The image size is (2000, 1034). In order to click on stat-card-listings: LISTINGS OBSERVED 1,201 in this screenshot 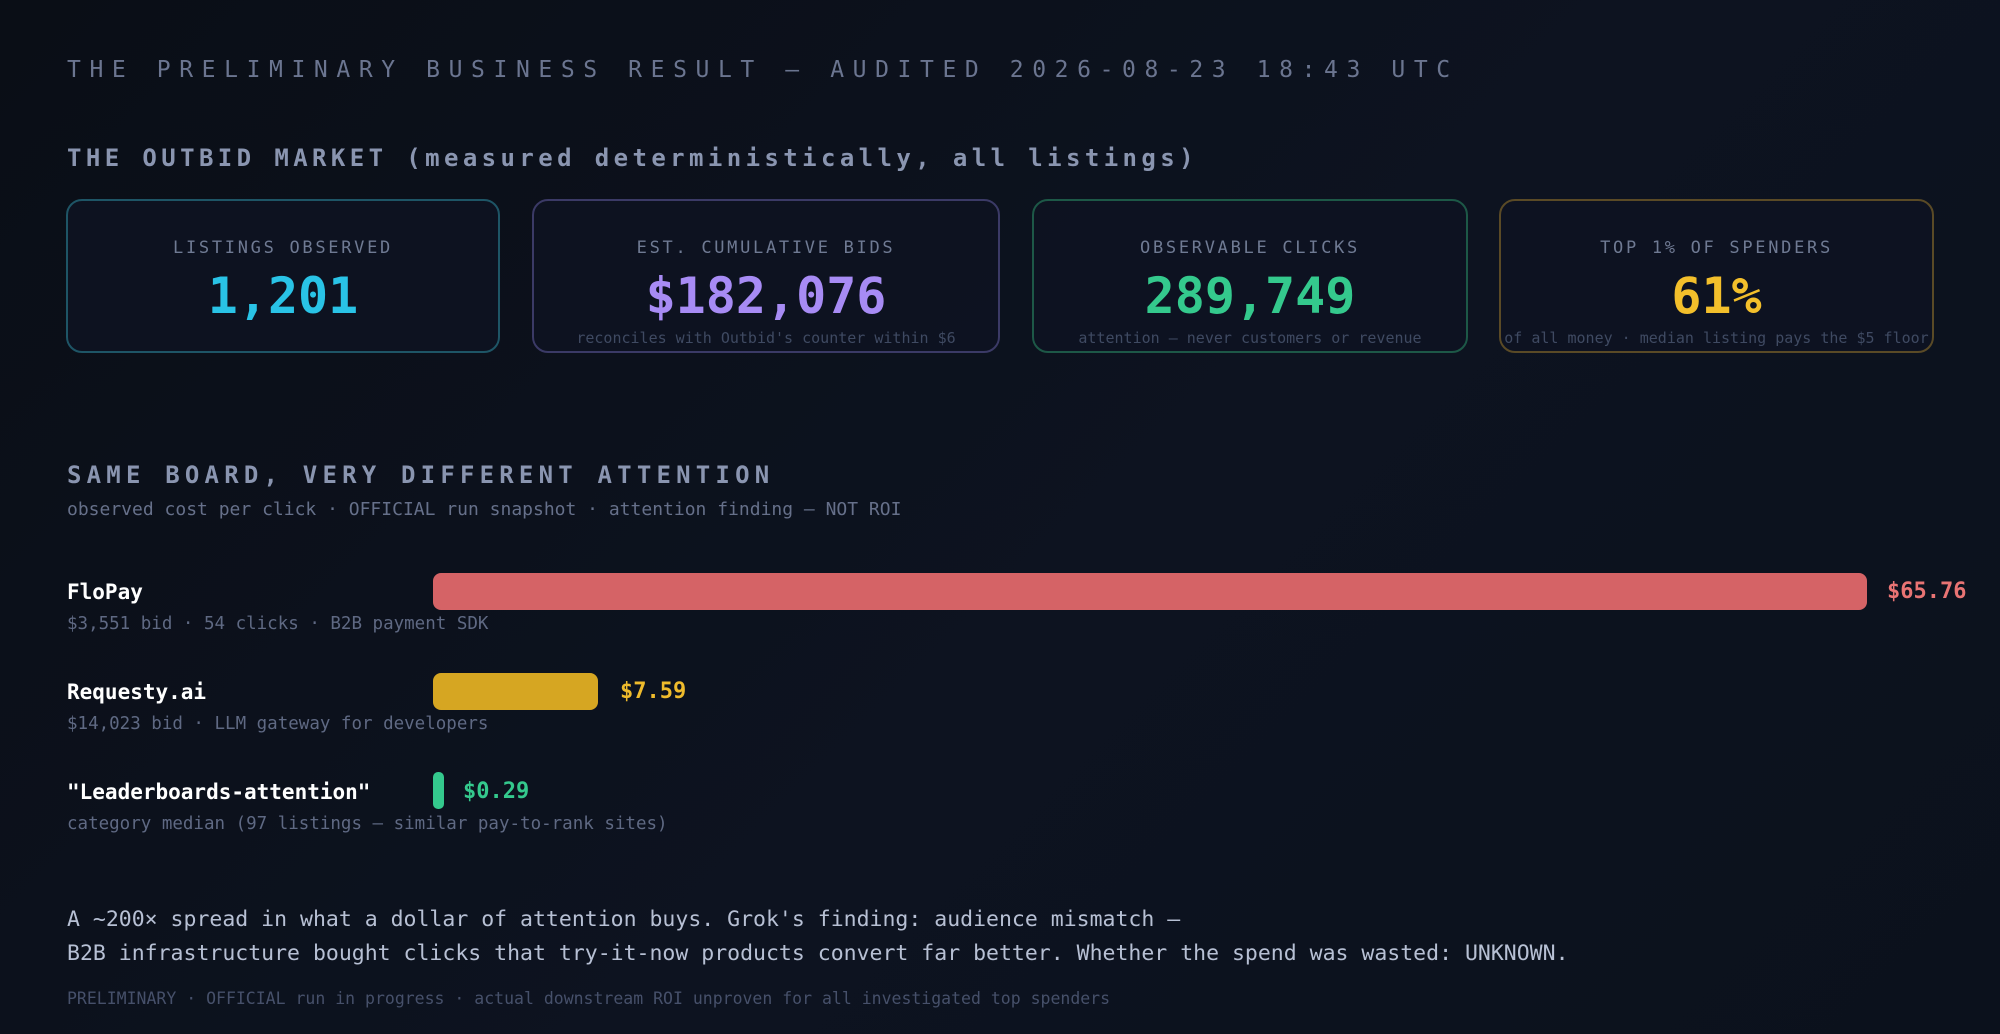, I will do `click(283, 276)`.